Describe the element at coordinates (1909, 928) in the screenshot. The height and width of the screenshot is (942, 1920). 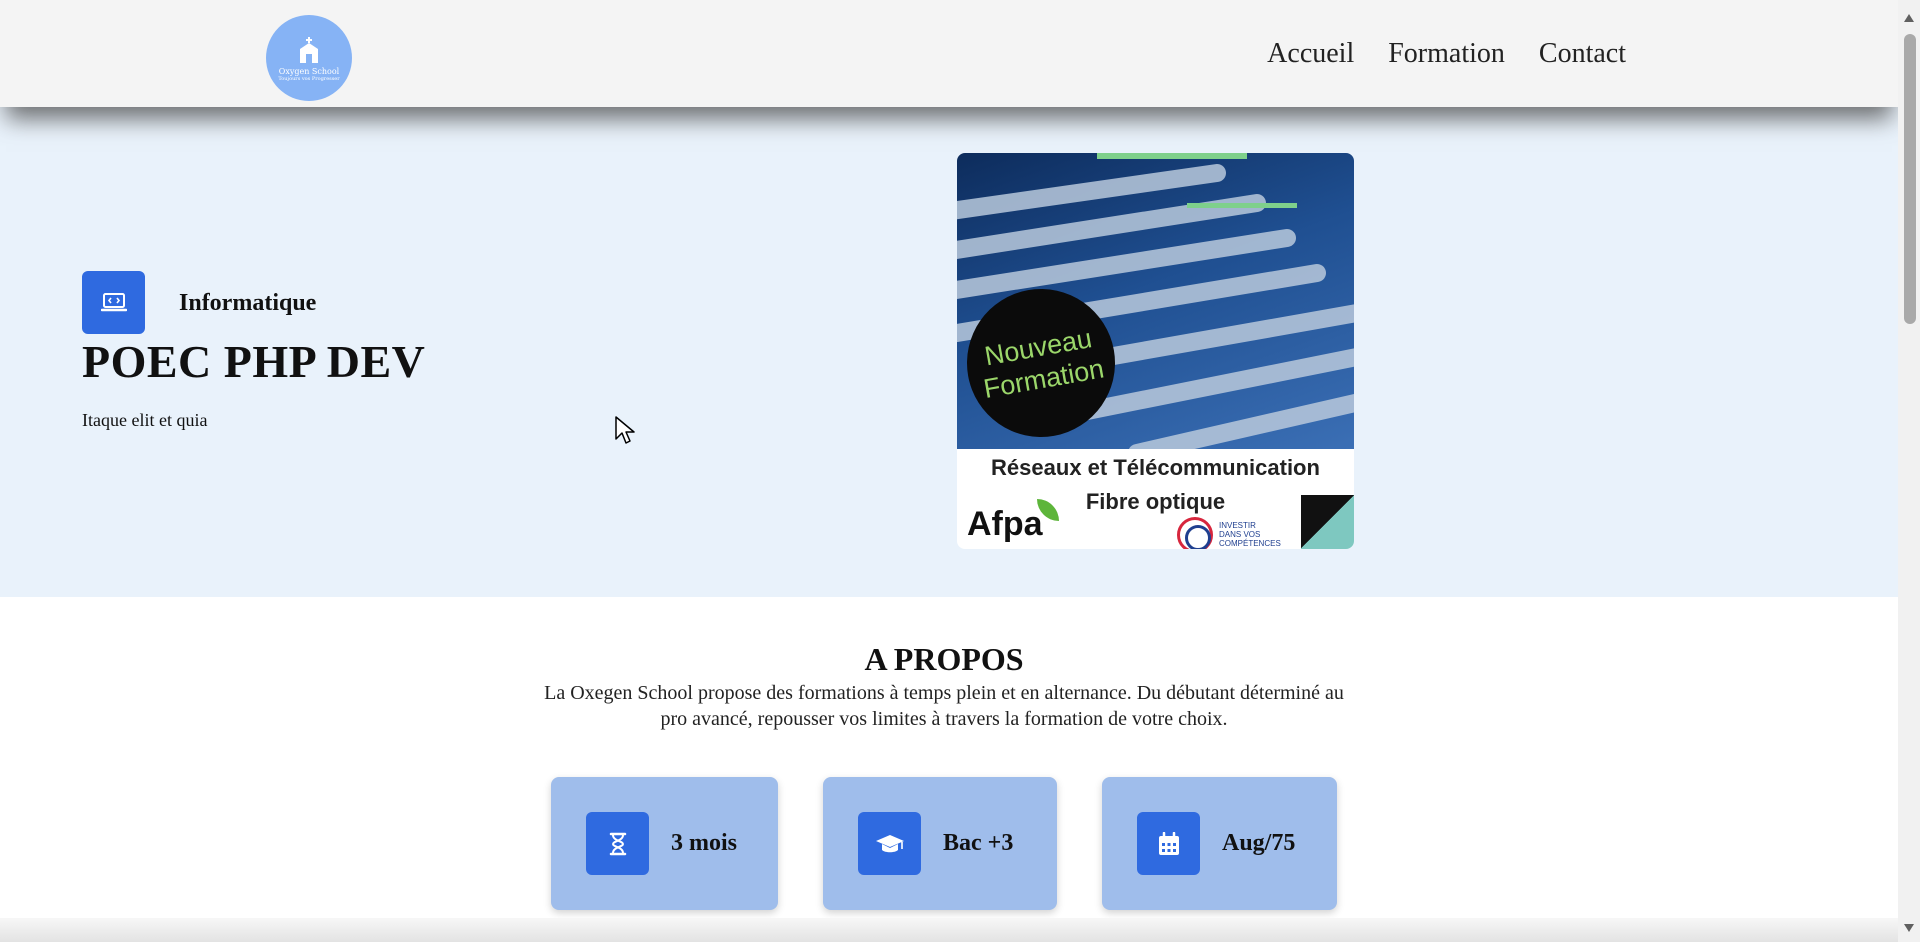
I see `scroll-down-arrow-icon` at that location.